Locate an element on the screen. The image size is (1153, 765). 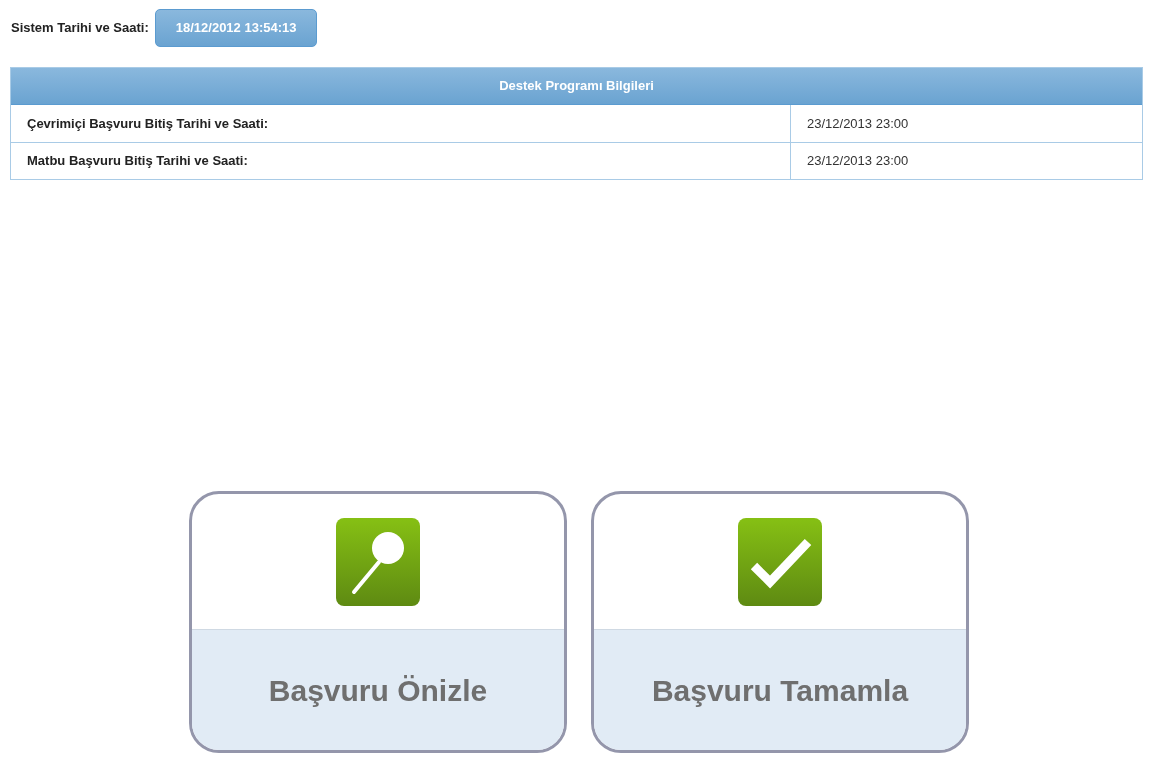
table-header: Destek Programı Bilgileri is located at coordinates (576, 86).